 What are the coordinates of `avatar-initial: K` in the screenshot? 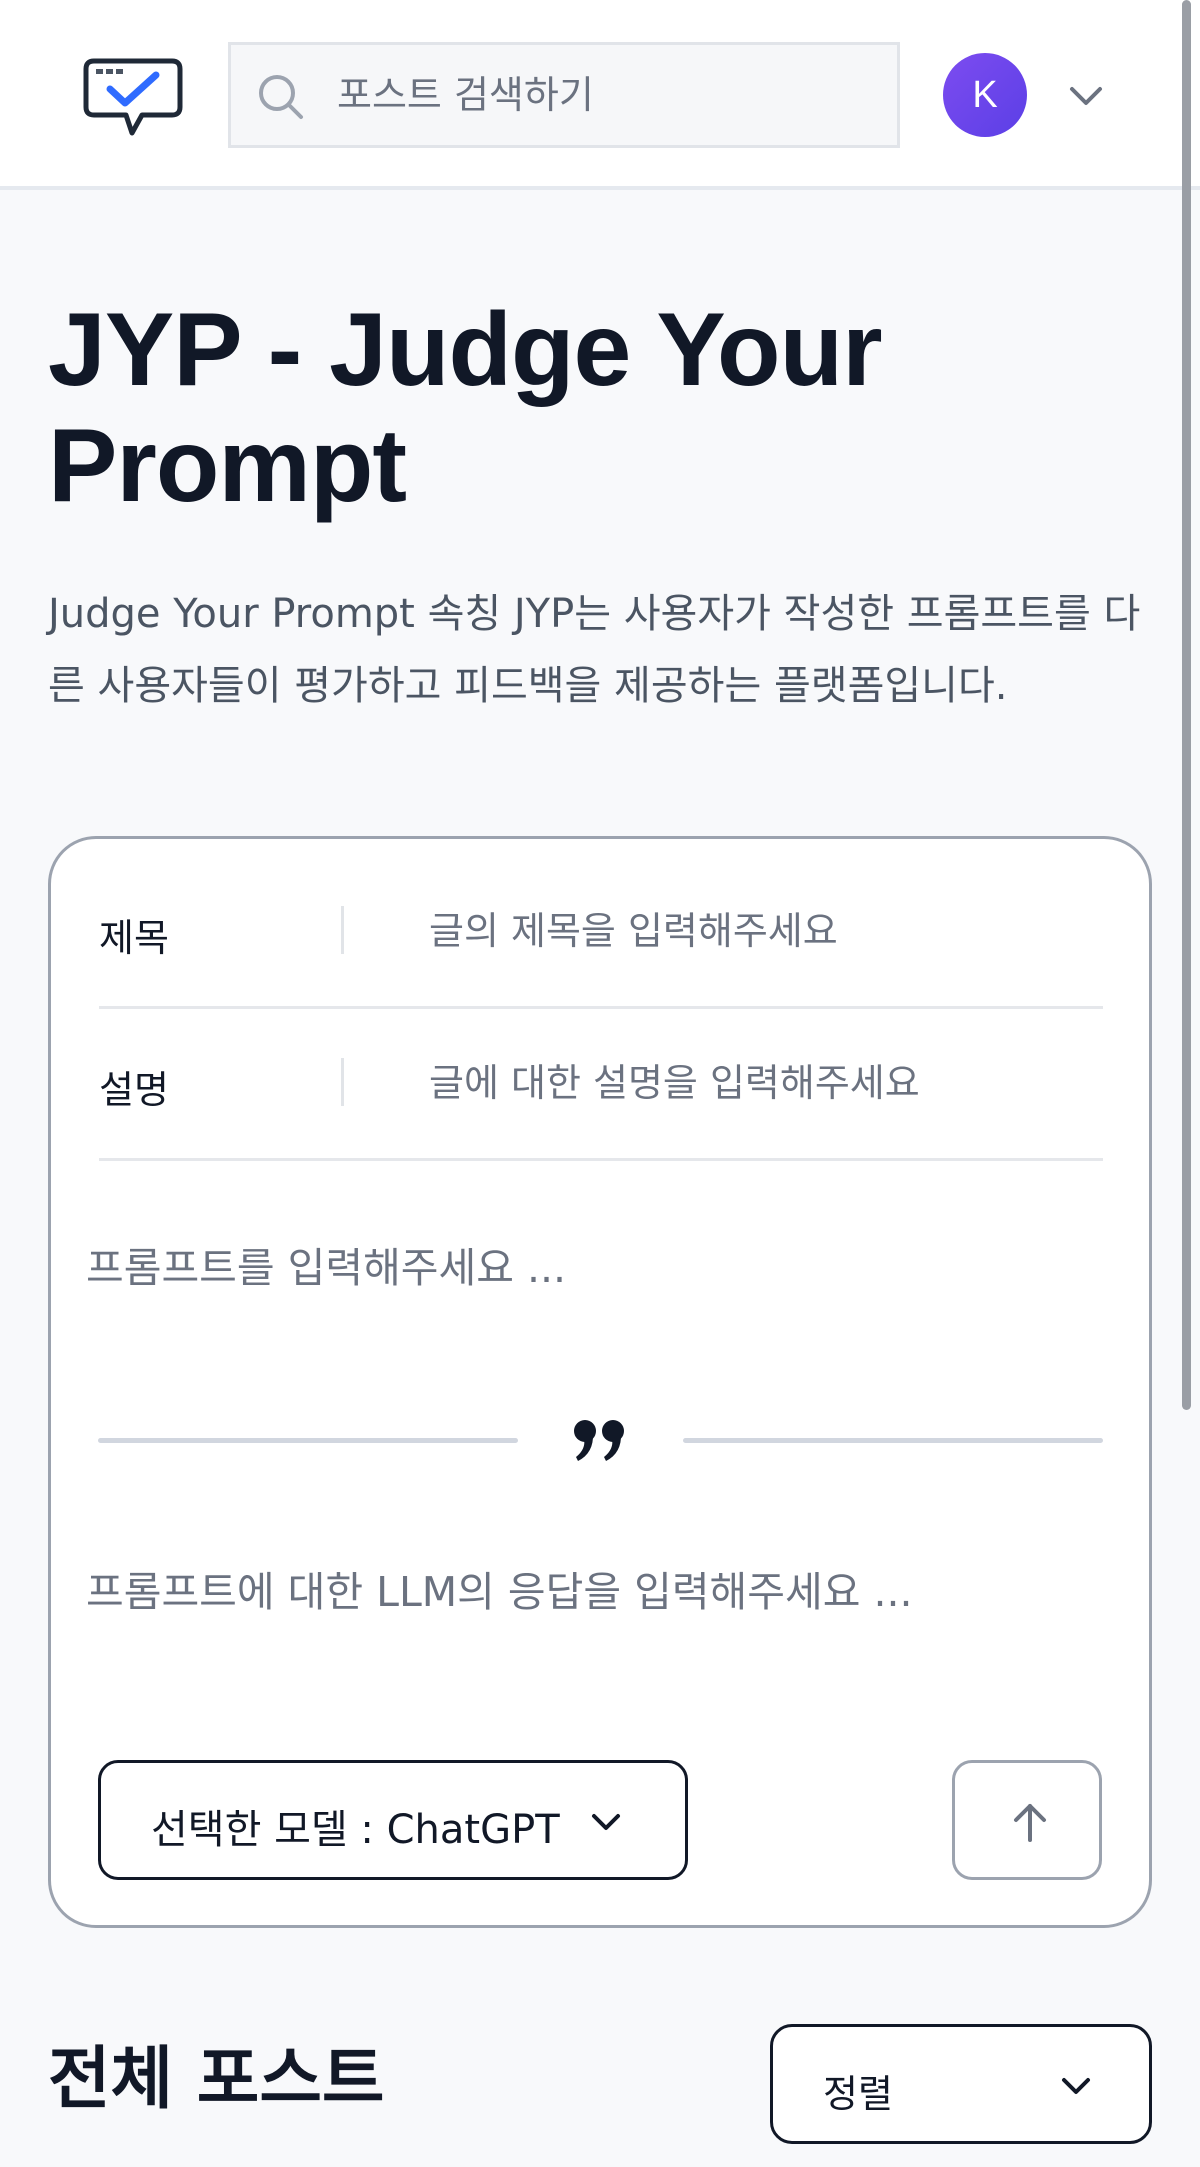 It's located at (985, 94).